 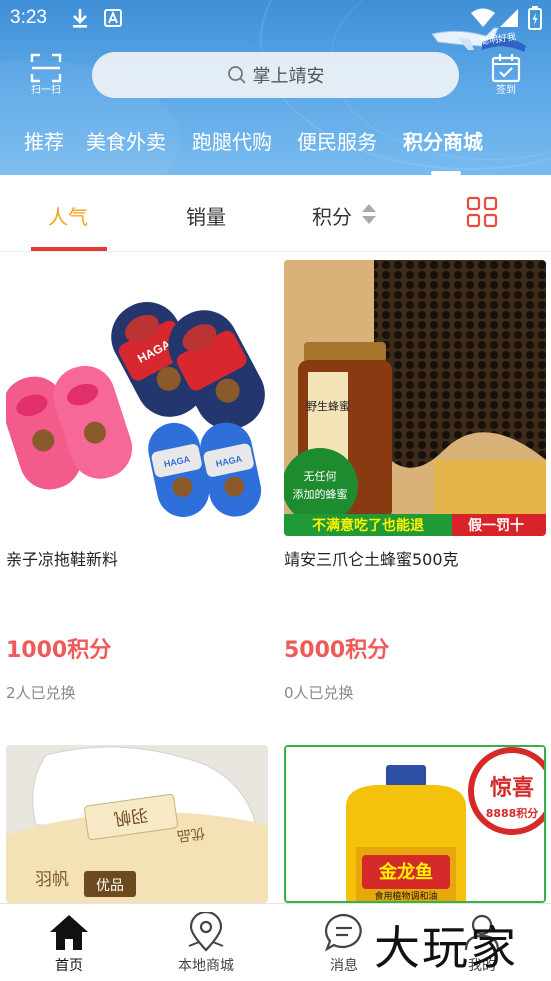 I want to click on grid-view-icon, so click(x=482, y=212).